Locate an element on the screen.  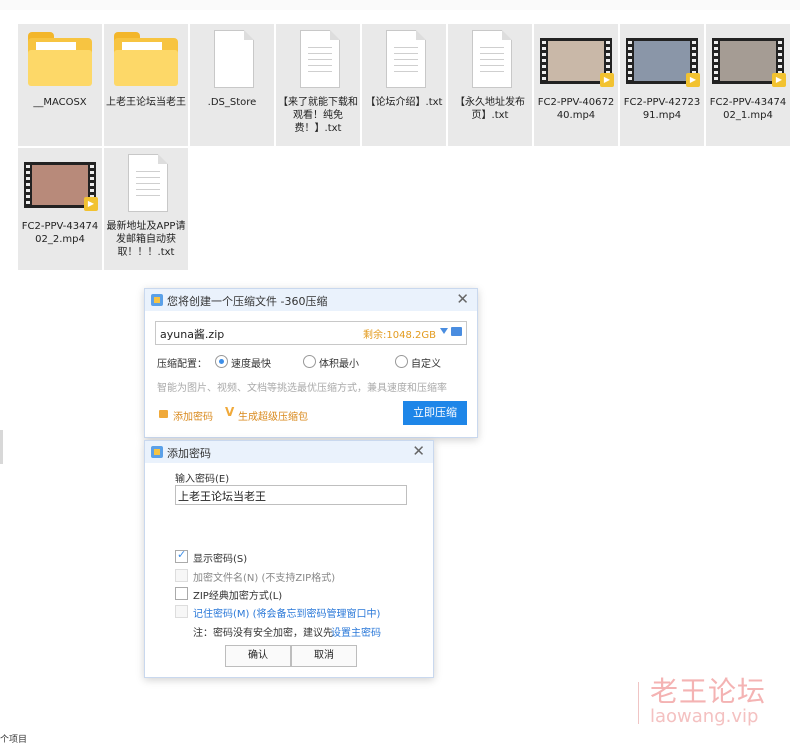
file-item-video: ▶ FC2-PPV-4347402_2.mp4 is located at coordinates (60, 209).